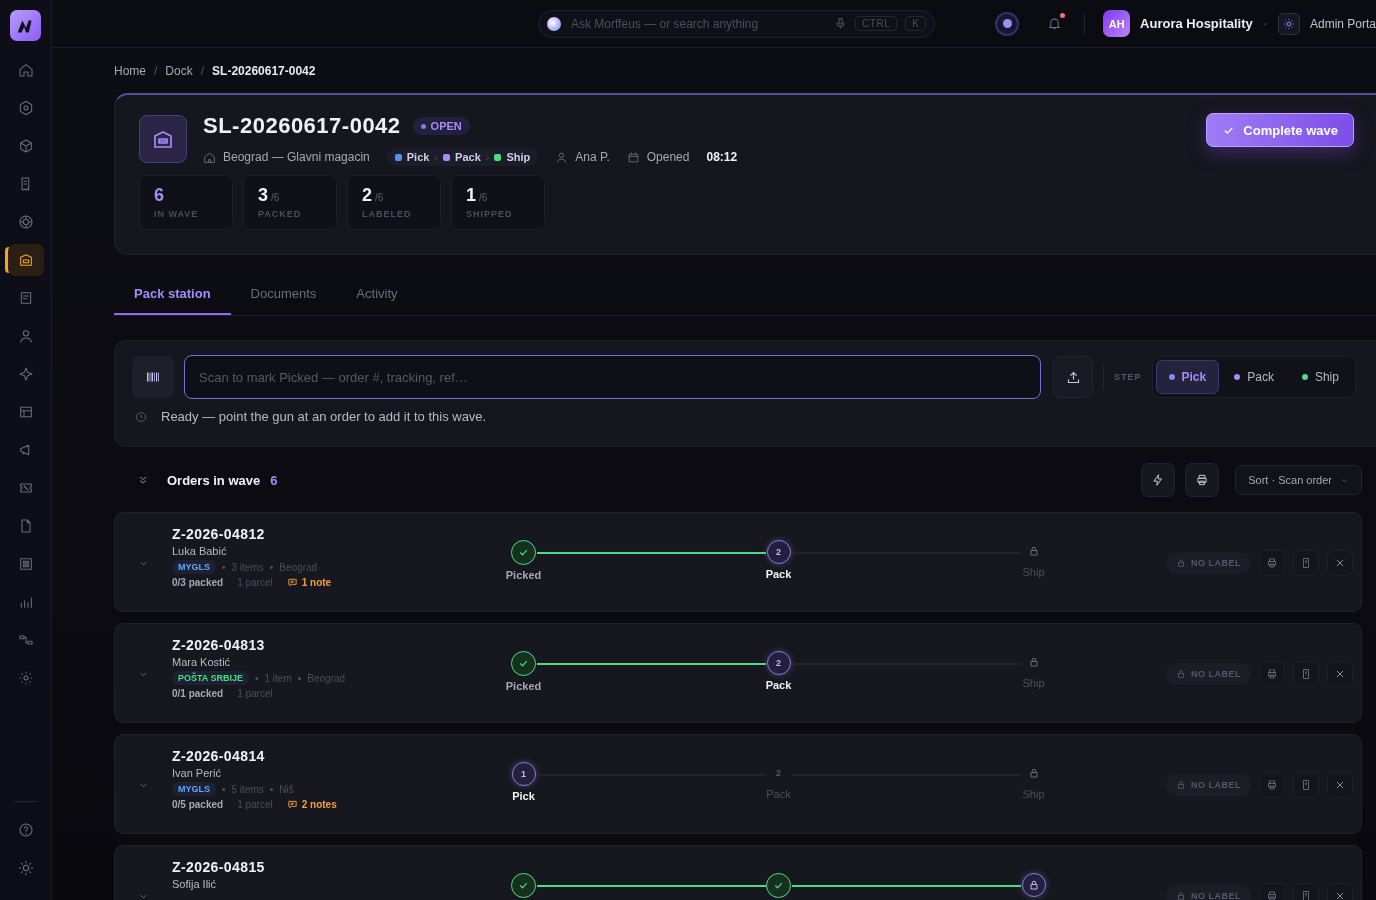 The image size is (1376, 900). I want to click on customer-name: Sofija Ilić, so click(195, 884).